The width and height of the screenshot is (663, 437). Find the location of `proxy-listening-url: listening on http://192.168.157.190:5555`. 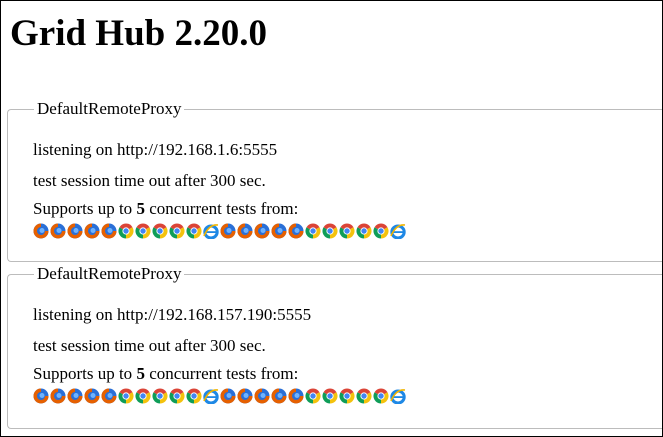

proxy-listening-url: listening on http://192.168.157.190:5555 is located at coordinates (172, 314).